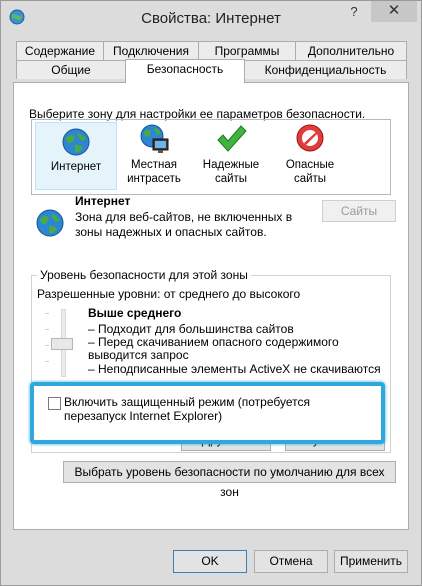 This screenshot has width=422, height=586. Describe the element at coordinates (211, 18) in the screenshot. I see `title-bar: Свойства: Интернет ? ✕` at that location.